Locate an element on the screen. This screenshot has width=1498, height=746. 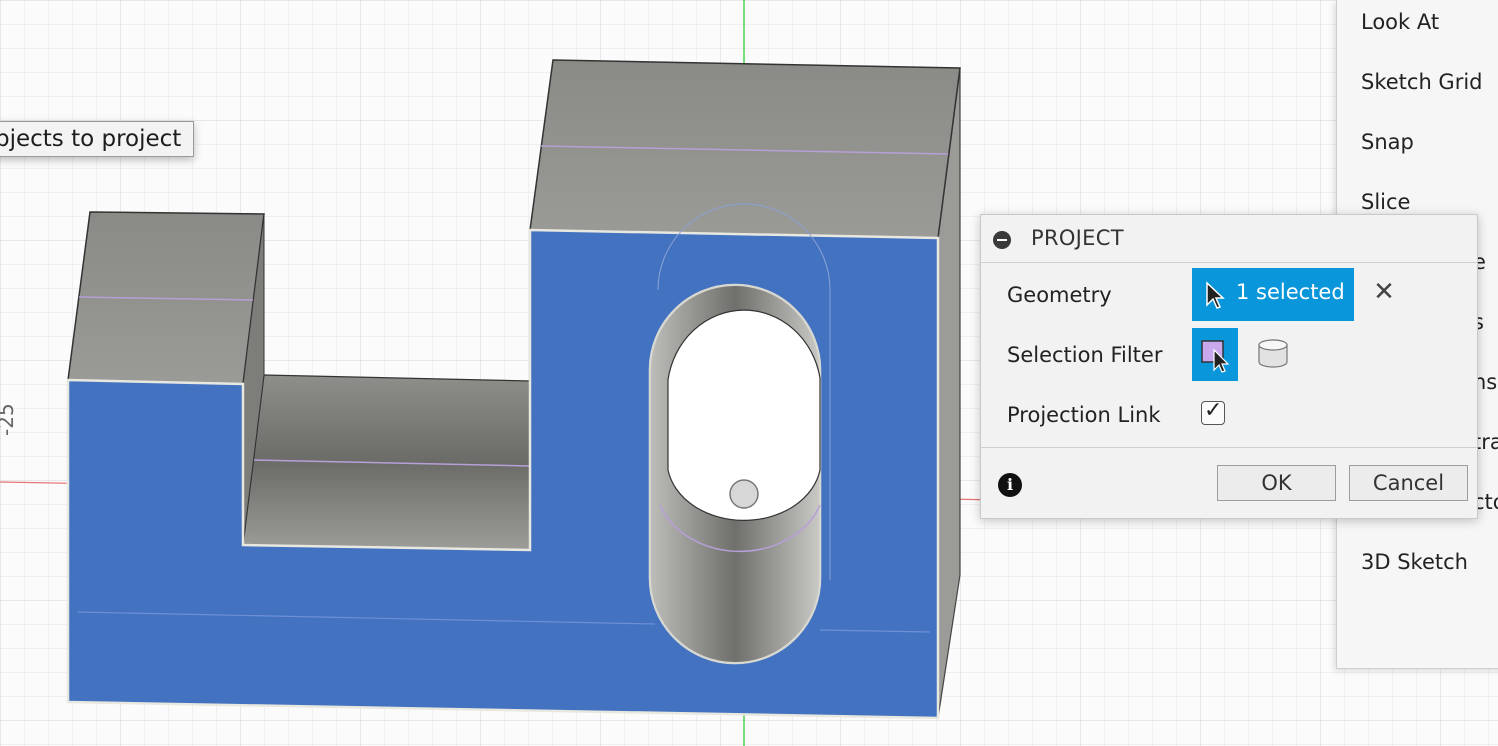
face-filter-button is located at coordinates (1215, 354).